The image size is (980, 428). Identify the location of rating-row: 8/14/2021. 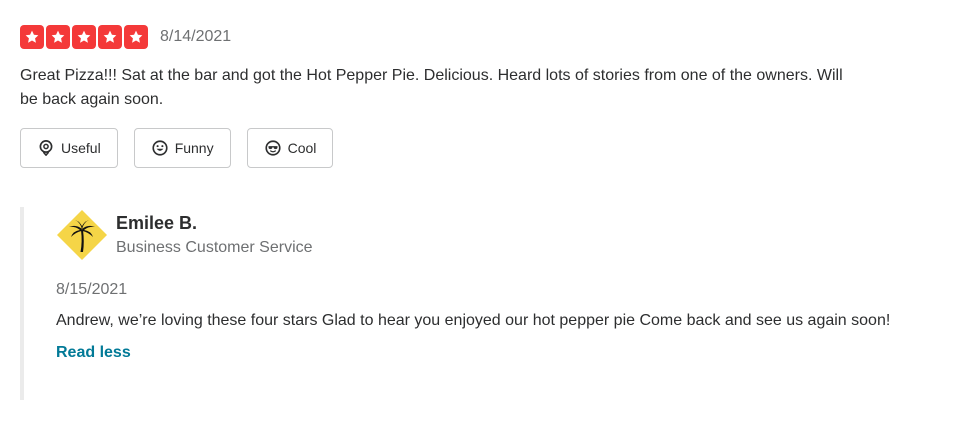
(490, 37).